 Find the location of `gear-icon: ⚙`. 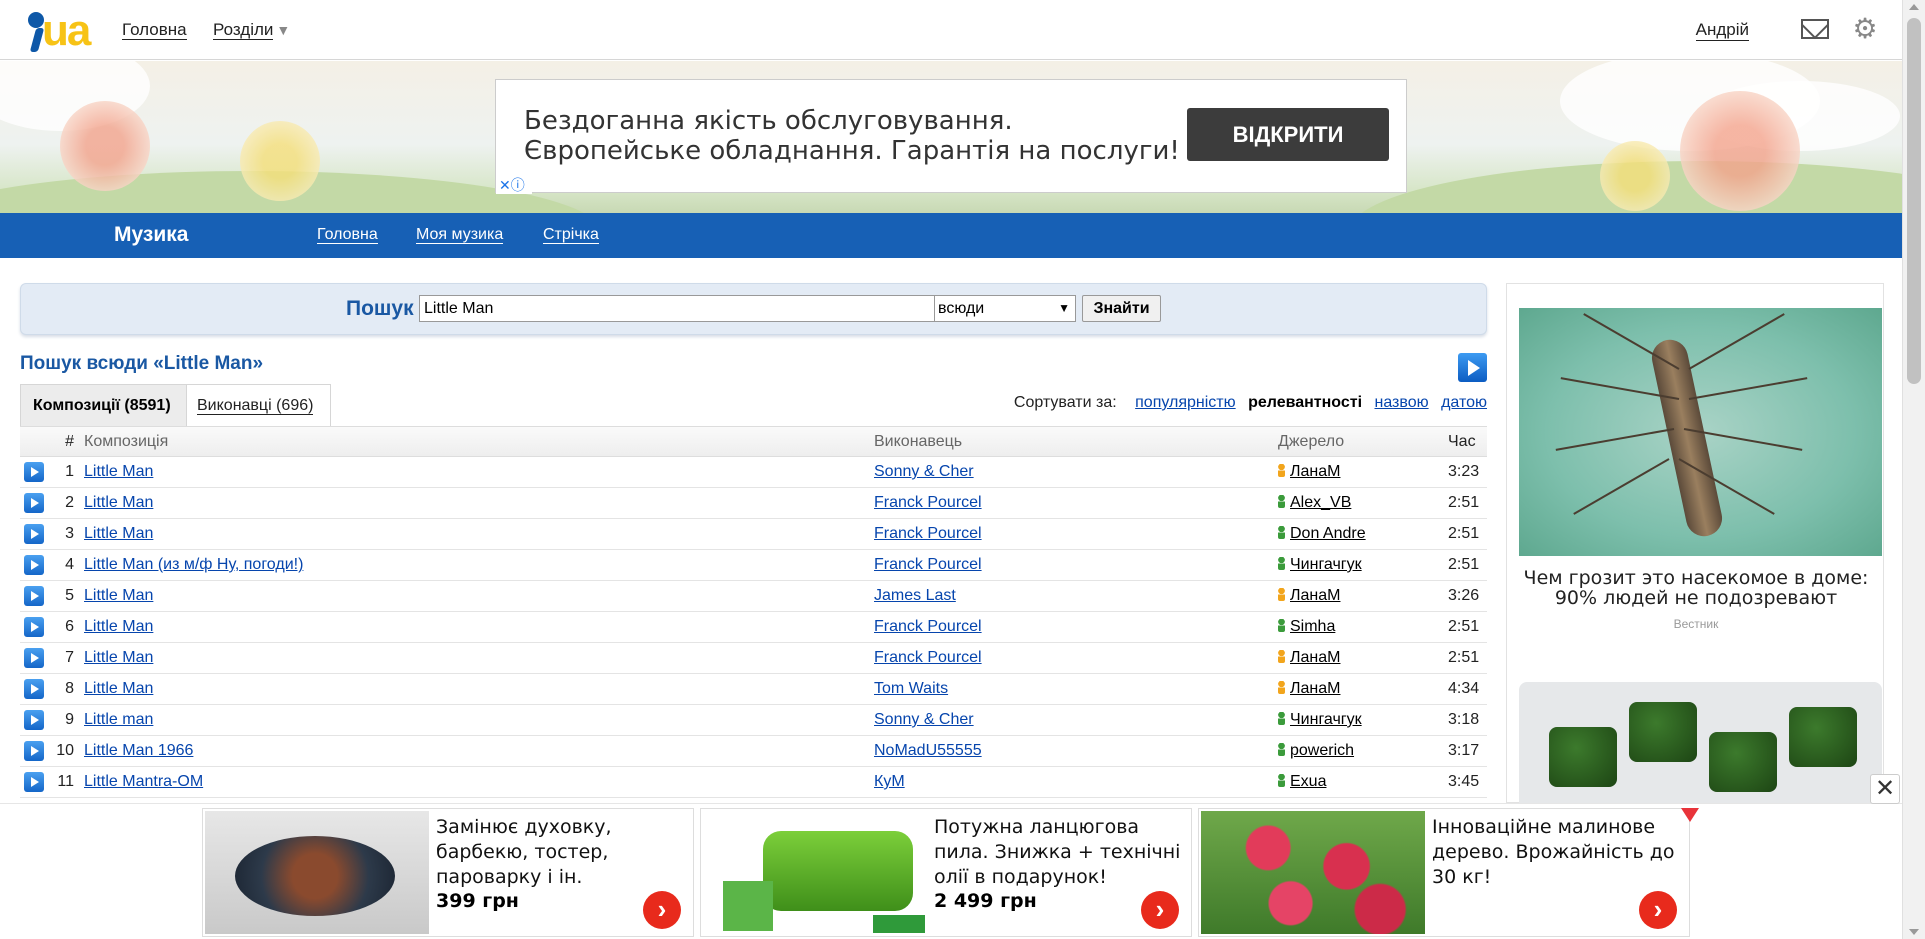

gear-icon: ⚙ is located at coordinates (1865, 29).